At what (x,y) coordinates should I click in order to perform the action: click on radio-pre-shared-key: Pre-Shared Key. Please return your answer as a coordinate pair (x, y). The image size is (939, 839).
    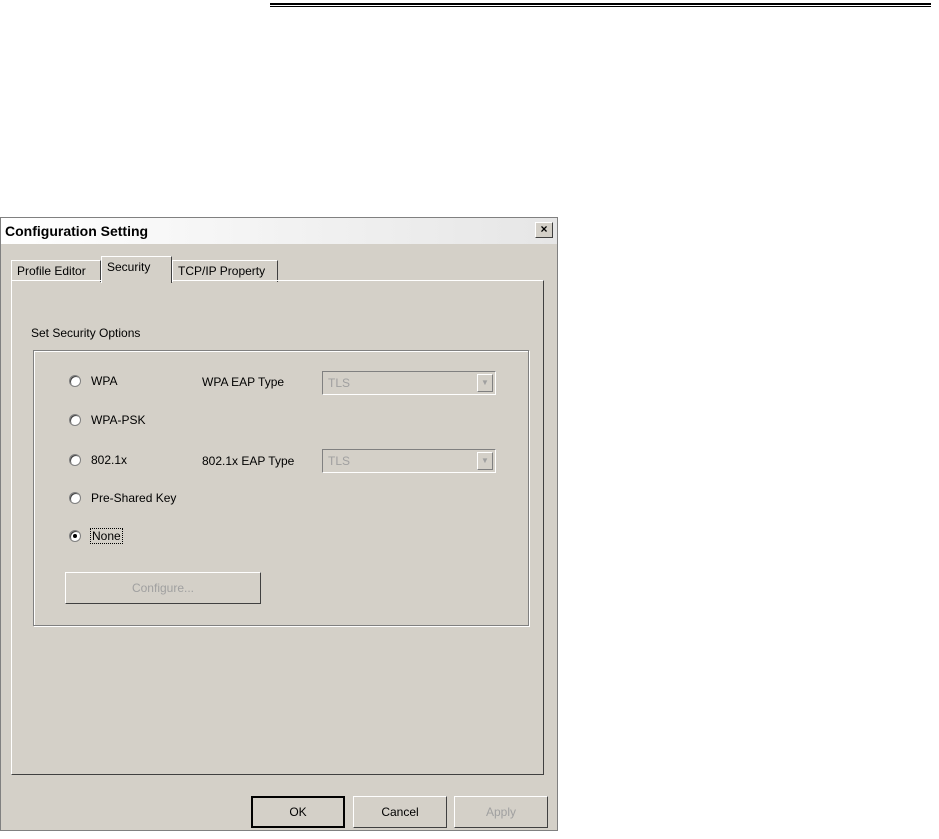
    Looking at the image, I should click on (122, 498).